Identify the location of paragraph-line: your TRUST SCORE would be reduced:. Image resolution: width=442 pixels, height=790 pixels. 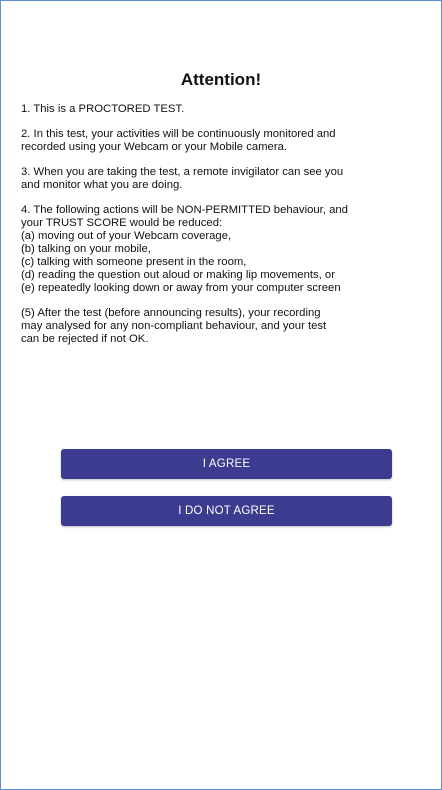
(122, 223).